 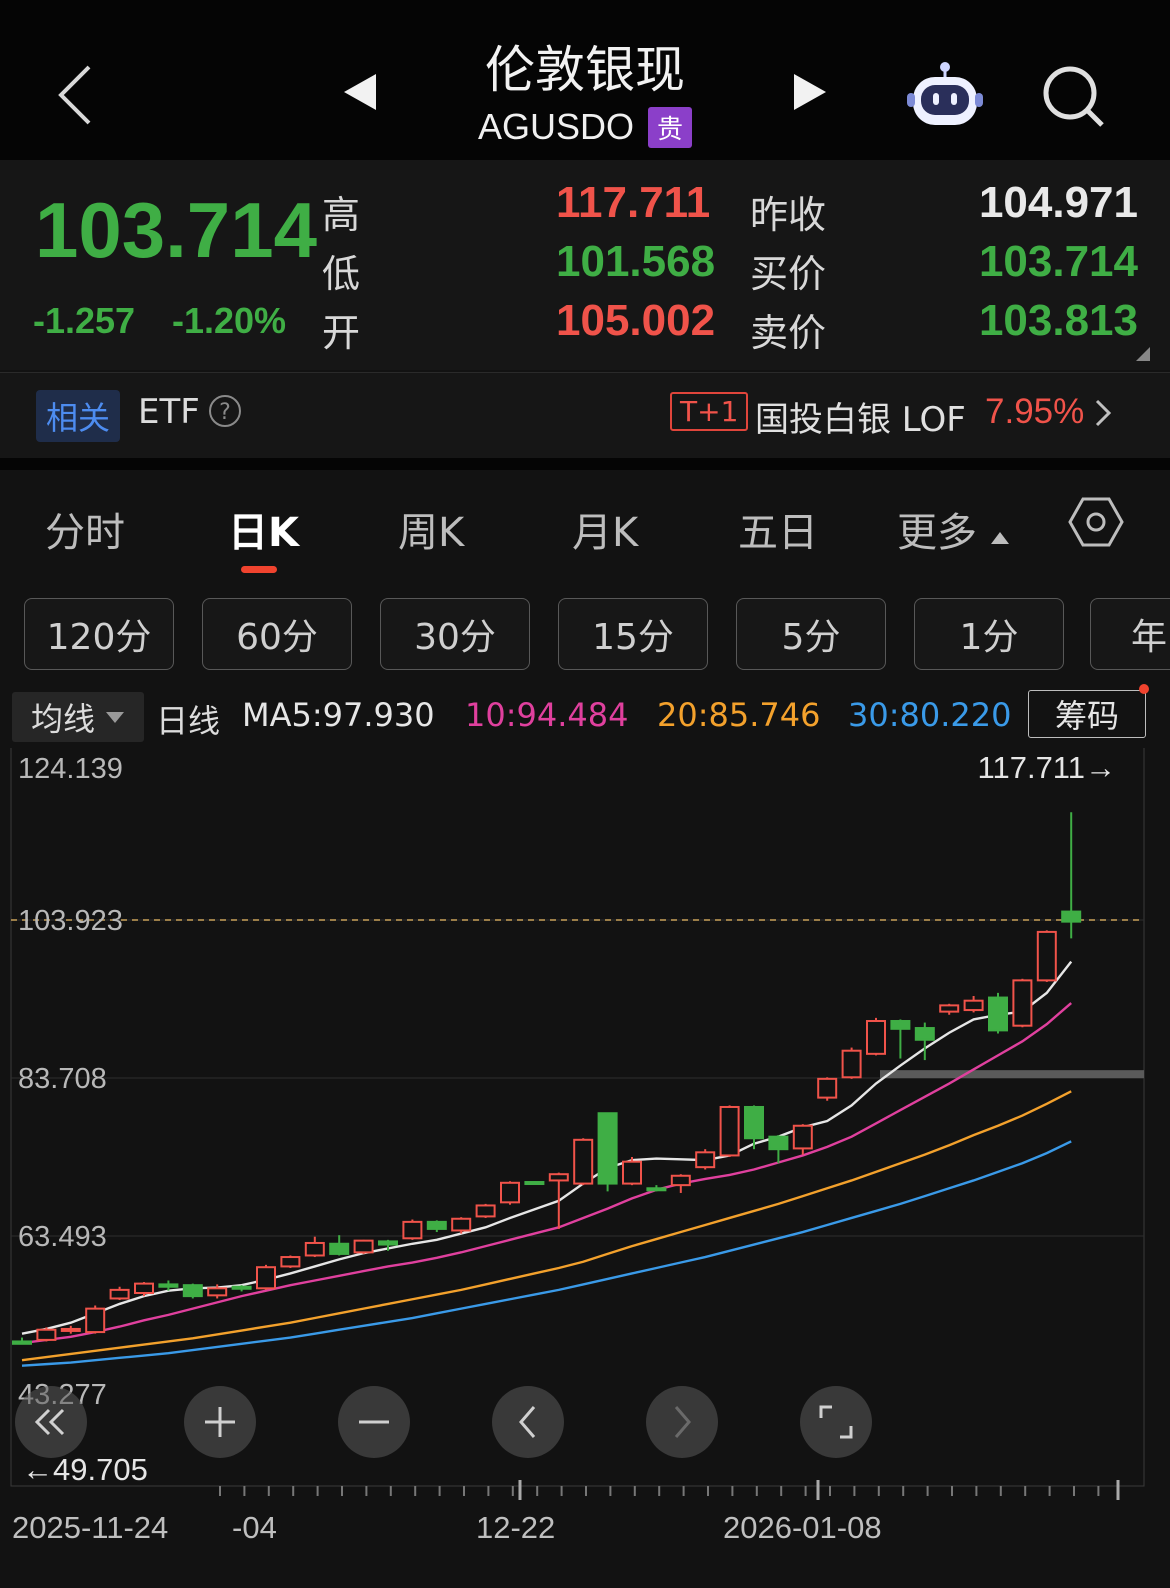 I want to click on ask-label: 卖价, so click(x=788, y=333).